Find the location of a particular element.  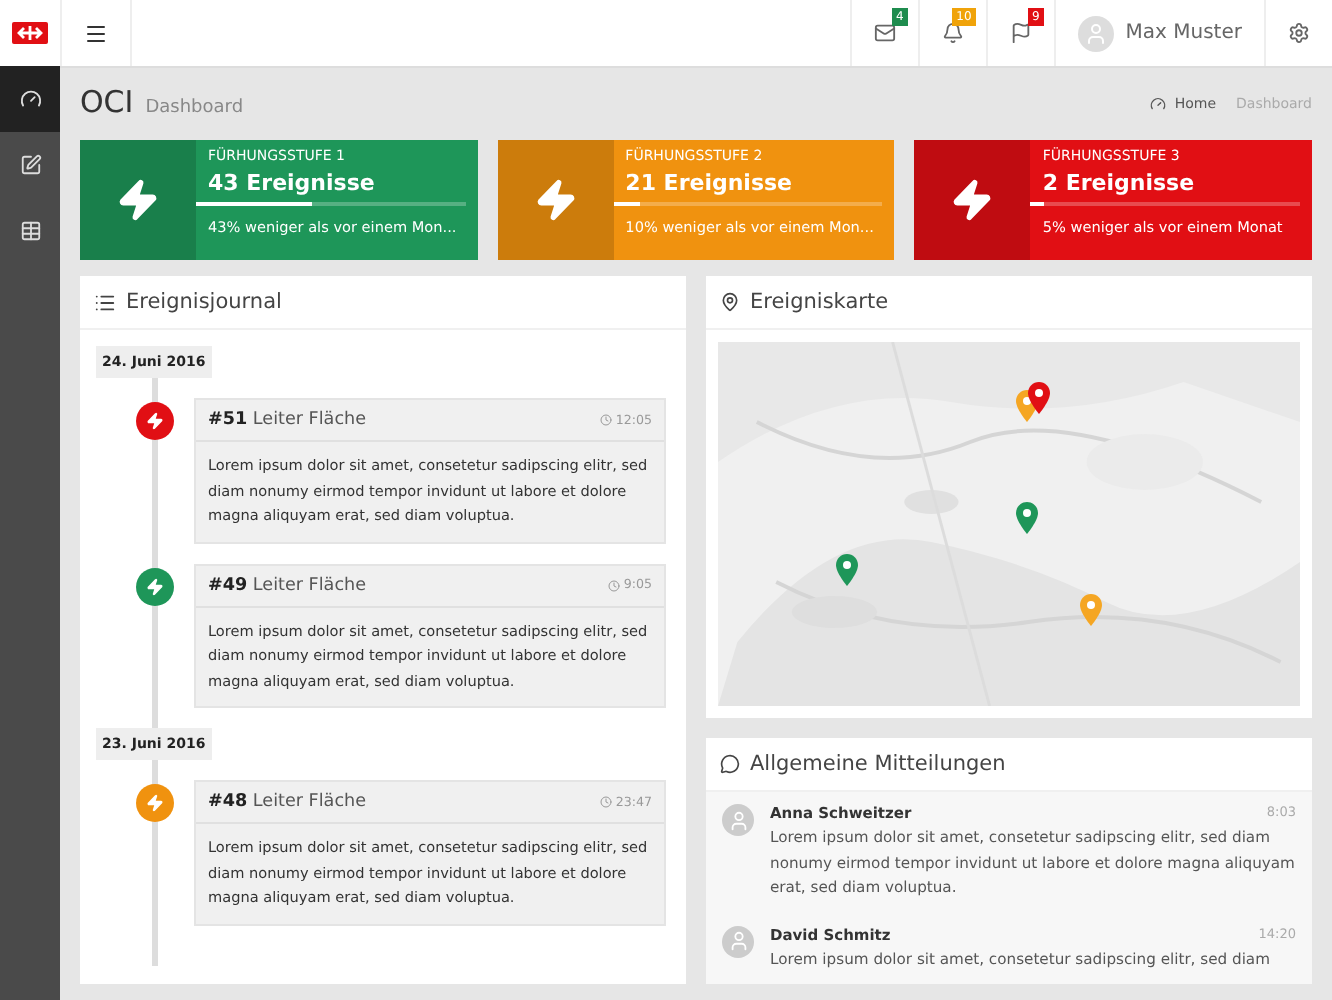

flag-icon is located at coordinates (1020, 33).